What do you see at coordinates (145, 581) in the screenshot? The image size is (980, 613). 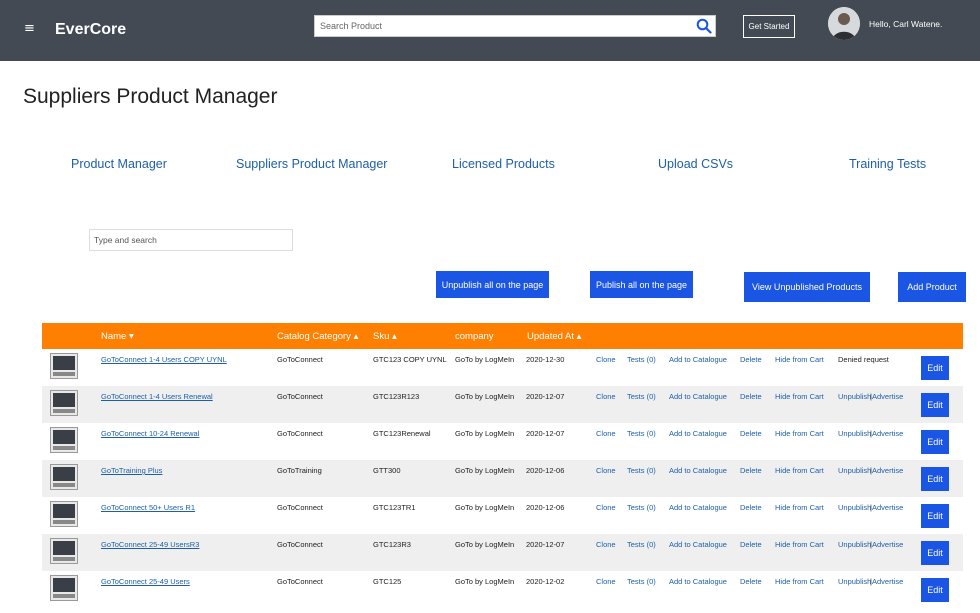 I see `product-name-link: GoToConnect 25-49 Users` at bounding box center [145, 581].